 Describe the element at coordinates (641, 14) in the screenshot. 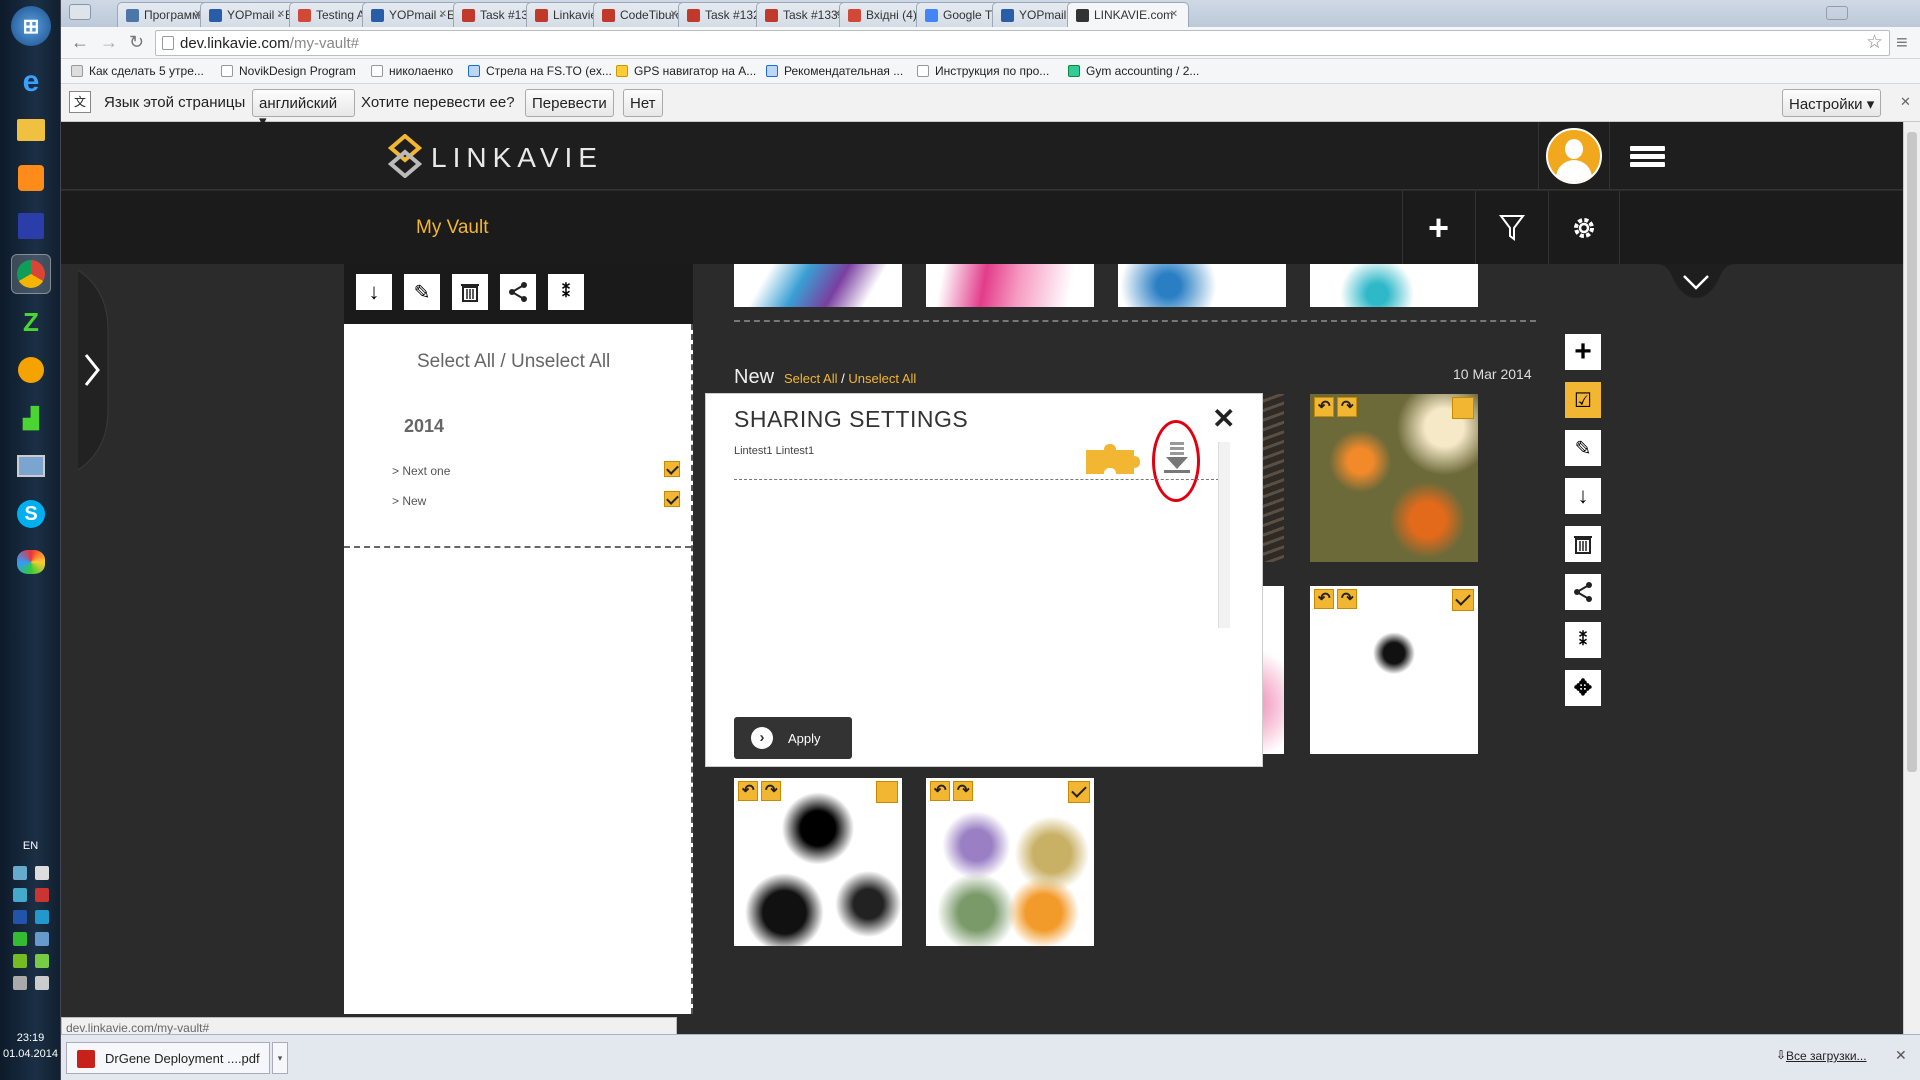

I see `browser-tab: CodeTiburon ✕` at that location.